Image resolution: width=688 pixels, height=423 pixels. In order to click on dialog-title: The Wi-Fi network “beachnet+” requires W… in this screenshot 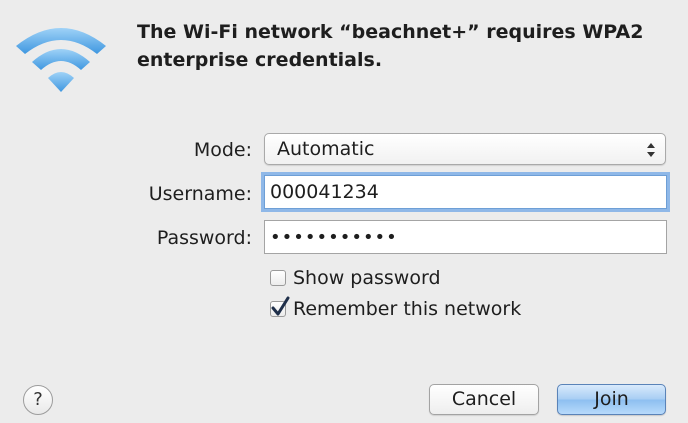, I will do `click(390, 46)`.